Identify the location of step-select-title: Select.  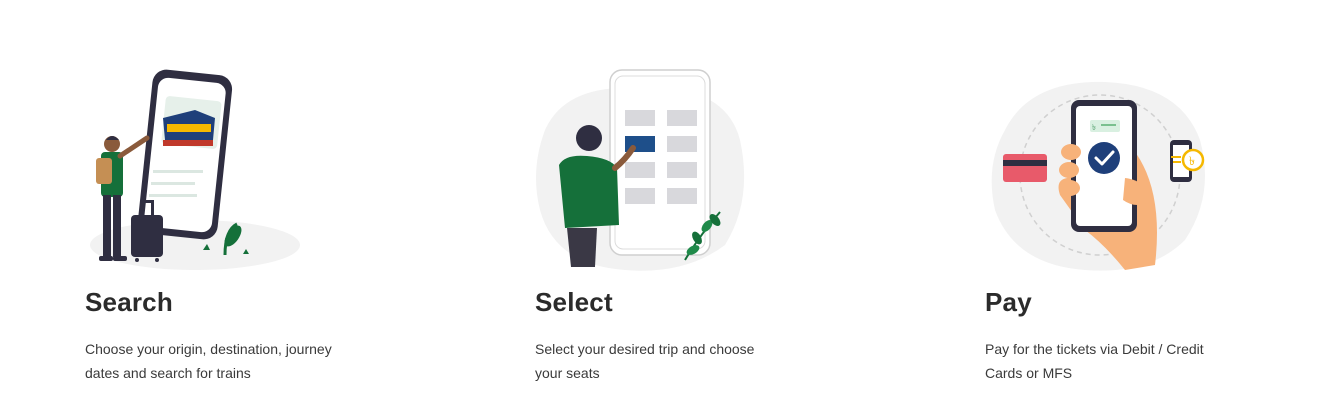
(574, 302).